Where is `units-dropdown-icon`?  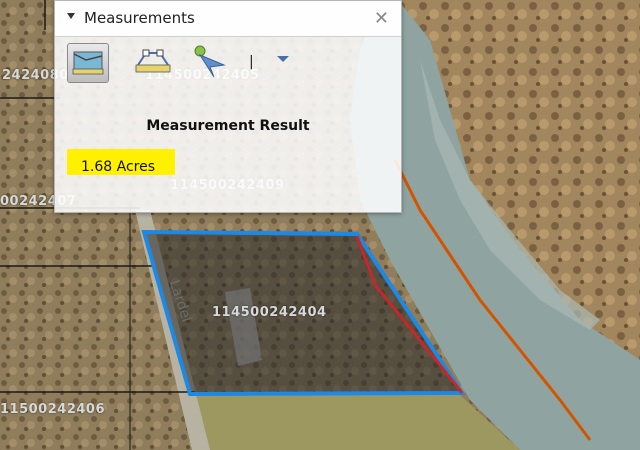 units-dropdown-icon is located at coordinates (283, 59).